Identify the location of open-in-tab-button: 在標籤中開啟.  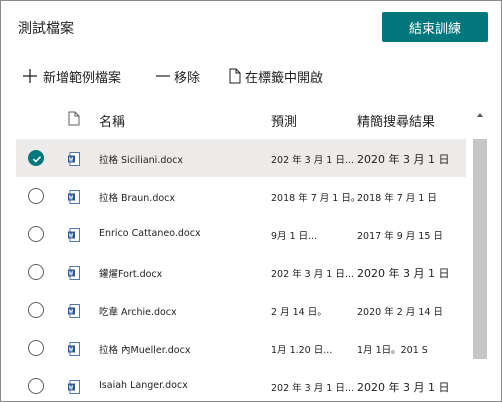
(275, 76).